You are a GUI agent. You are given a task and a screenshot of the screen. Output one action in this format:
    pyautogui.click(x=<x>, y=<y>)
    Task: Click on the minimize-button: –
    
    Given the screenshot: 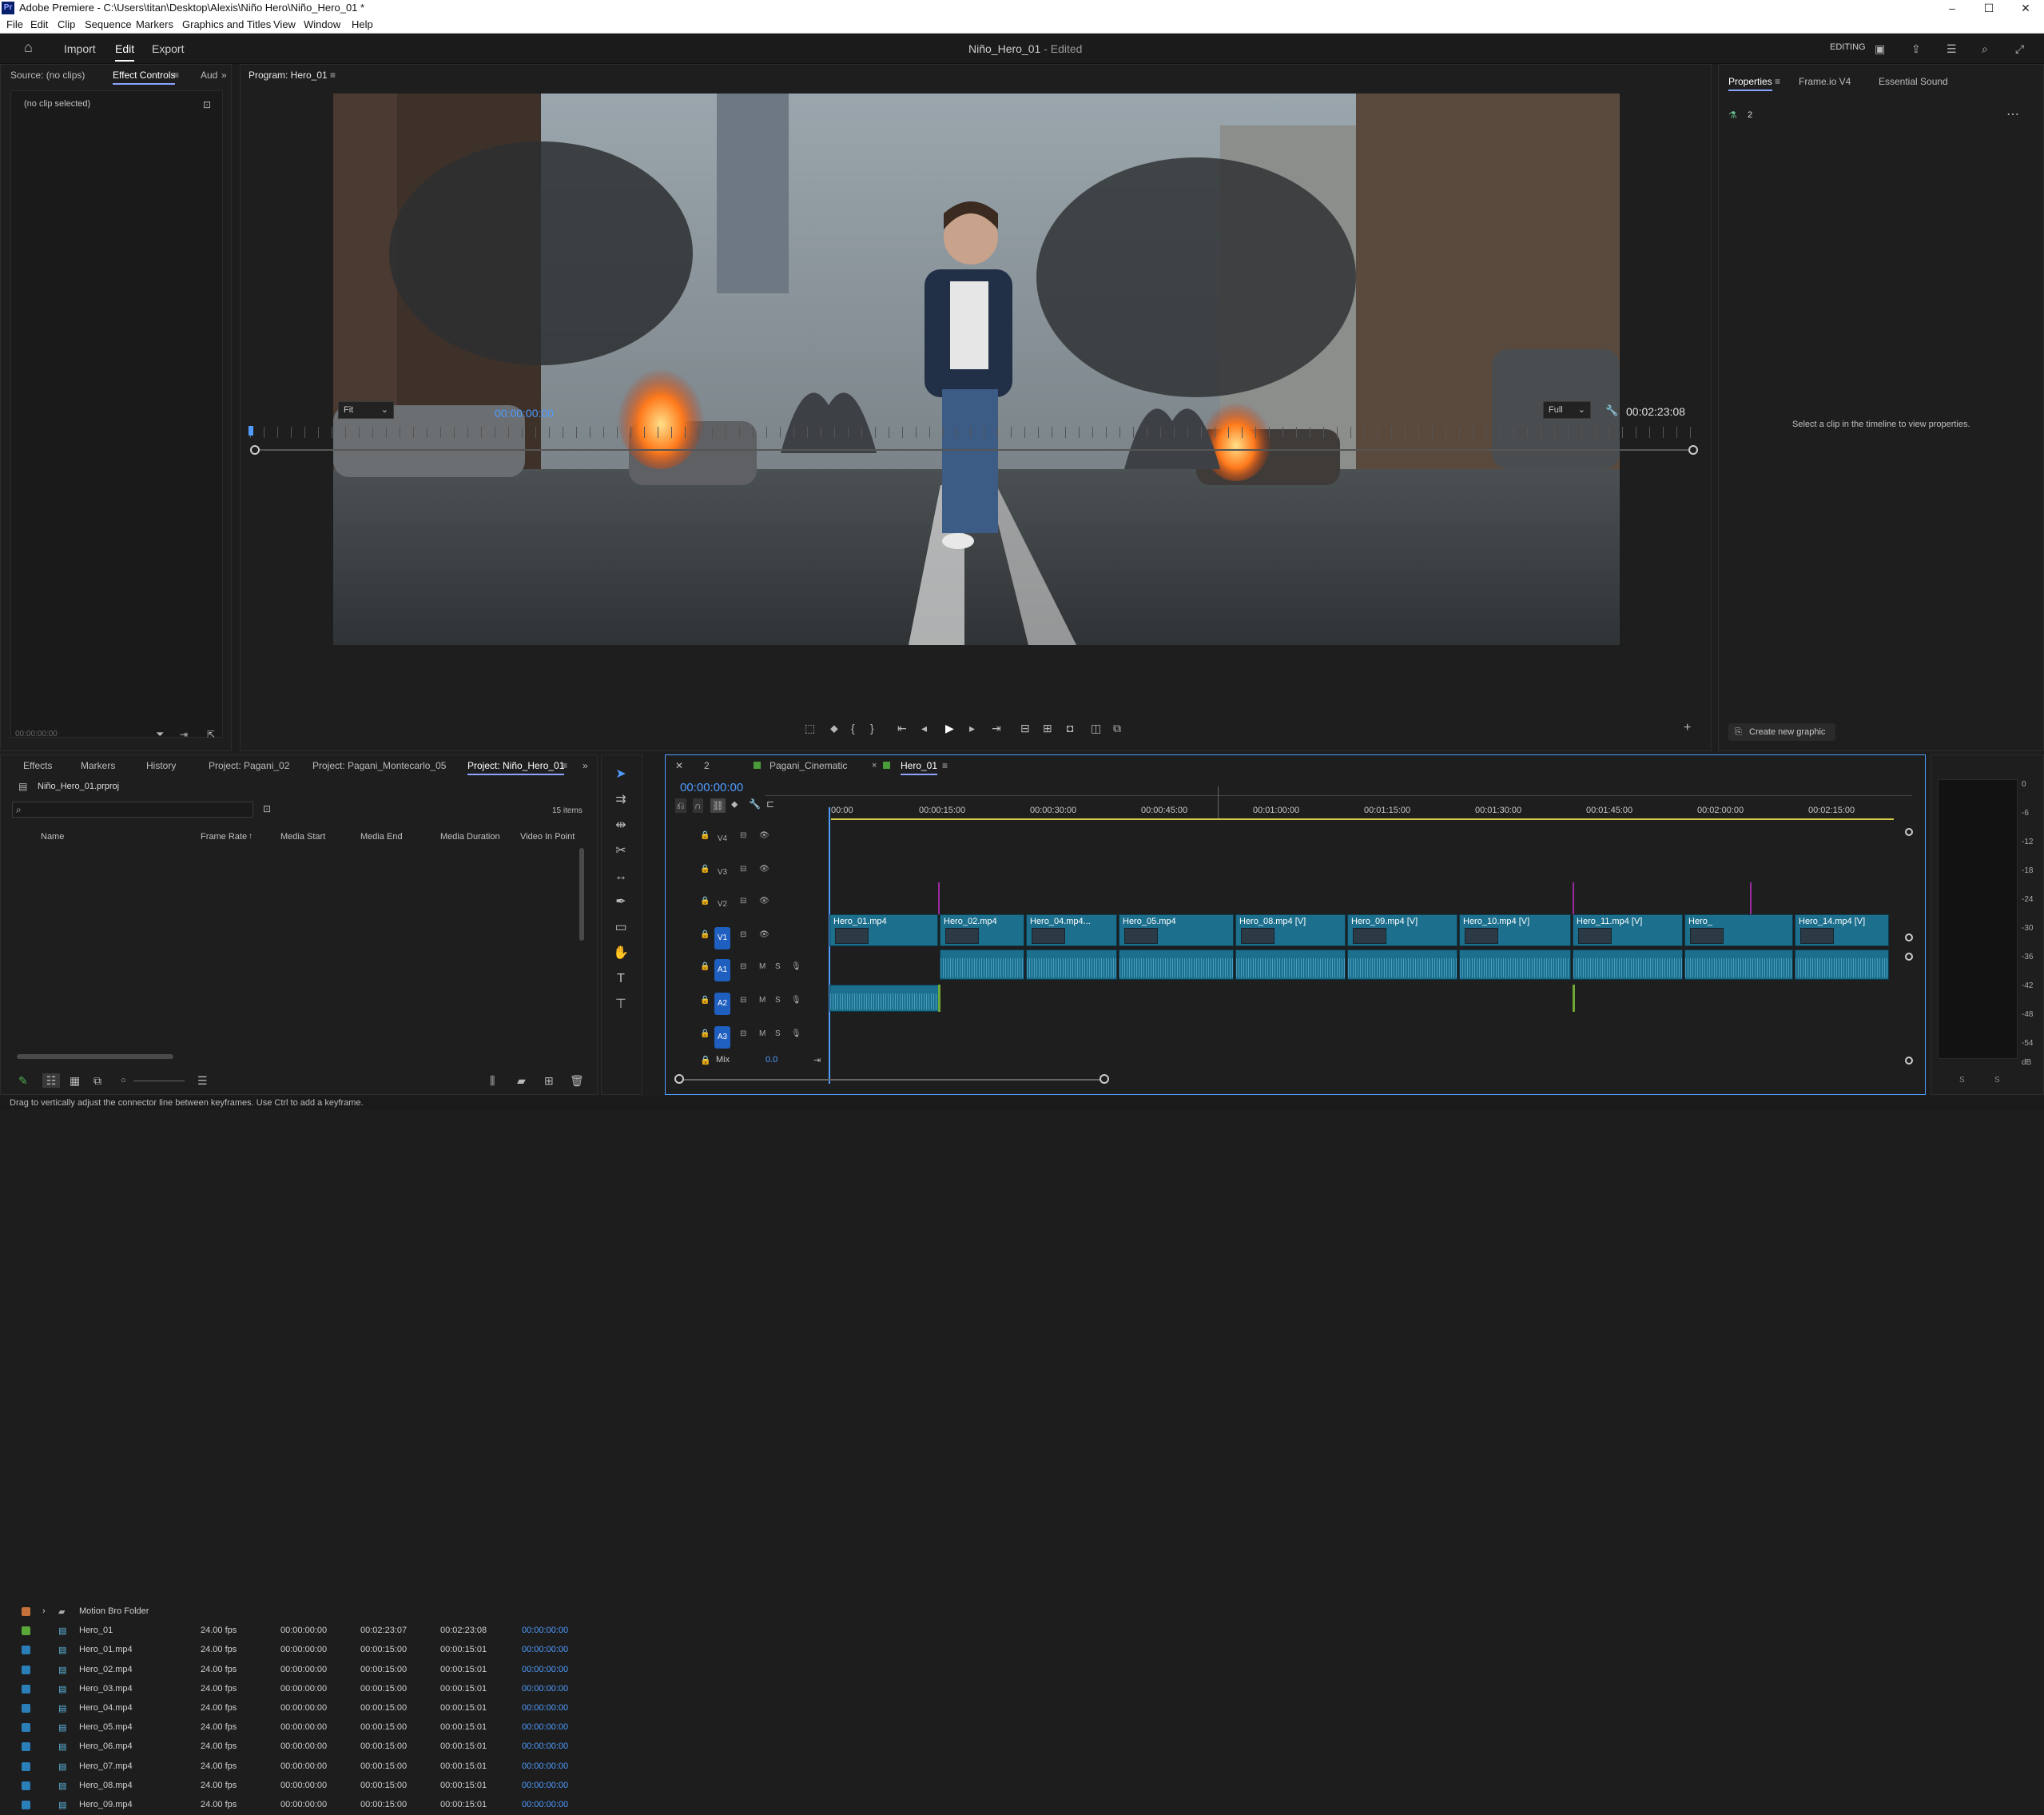 What is the action you would take?
    pyautogui.click(x=1952, y=8)
    